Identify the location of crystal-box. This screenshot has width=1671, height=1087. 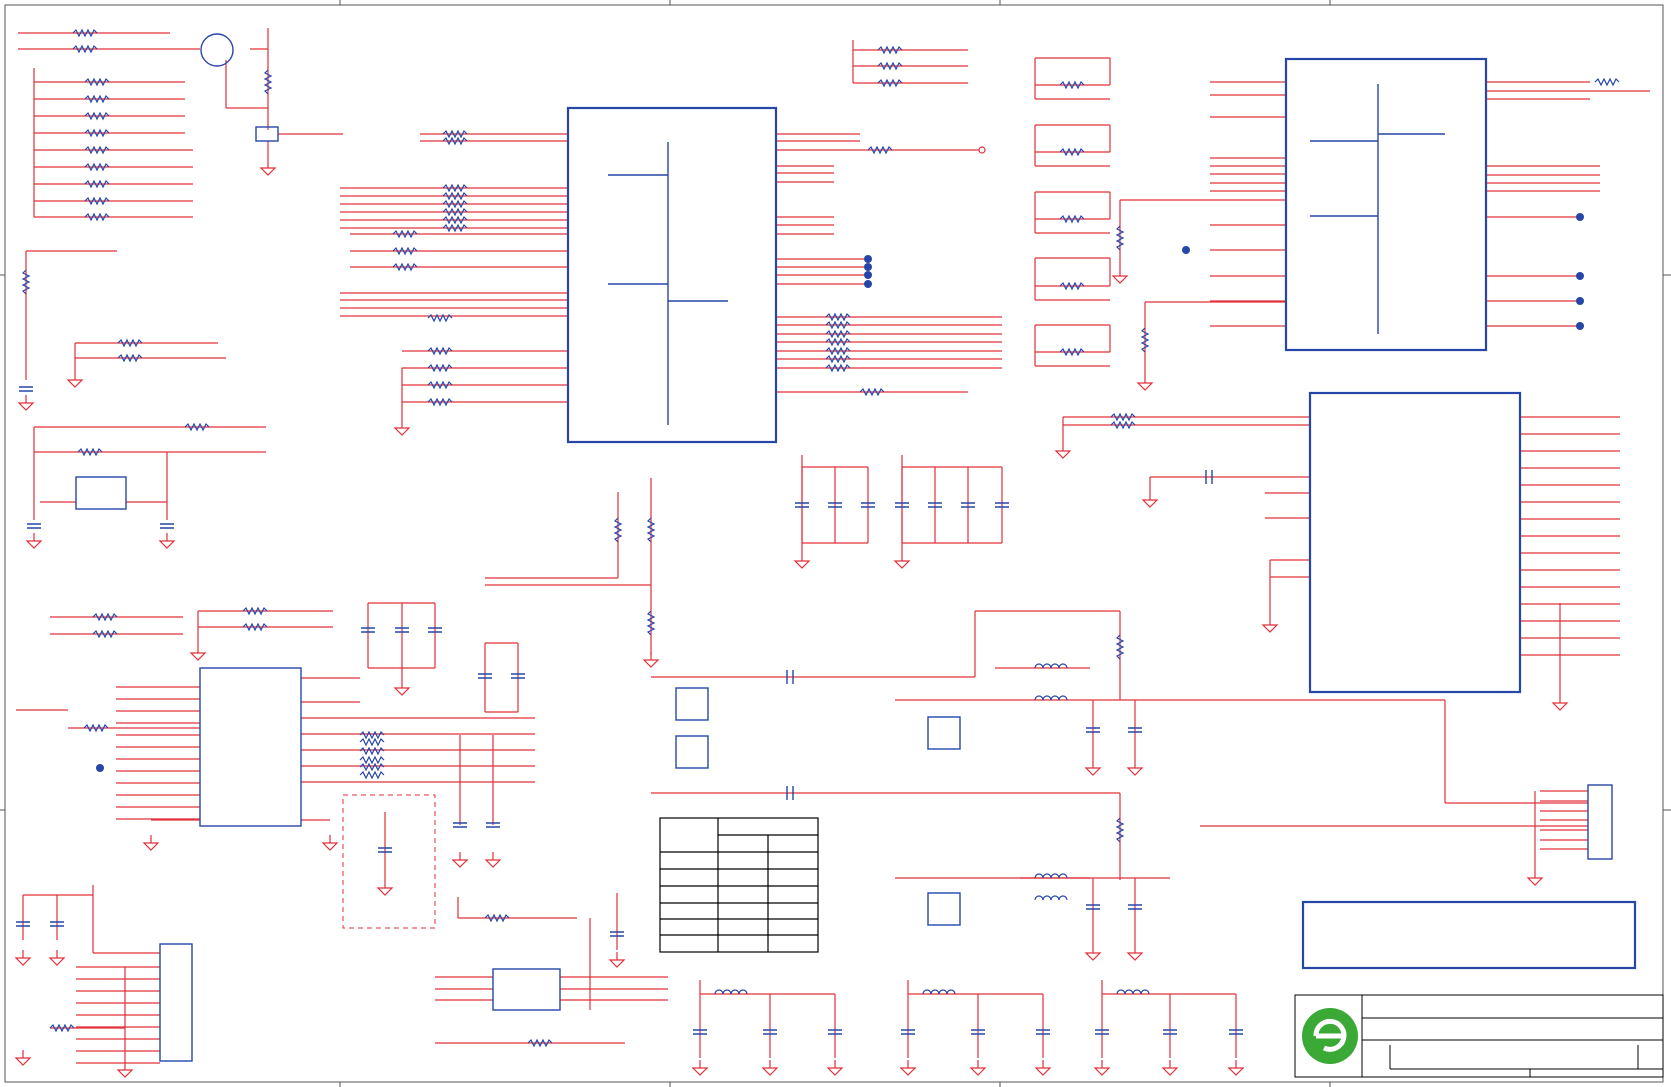
(101, 493).